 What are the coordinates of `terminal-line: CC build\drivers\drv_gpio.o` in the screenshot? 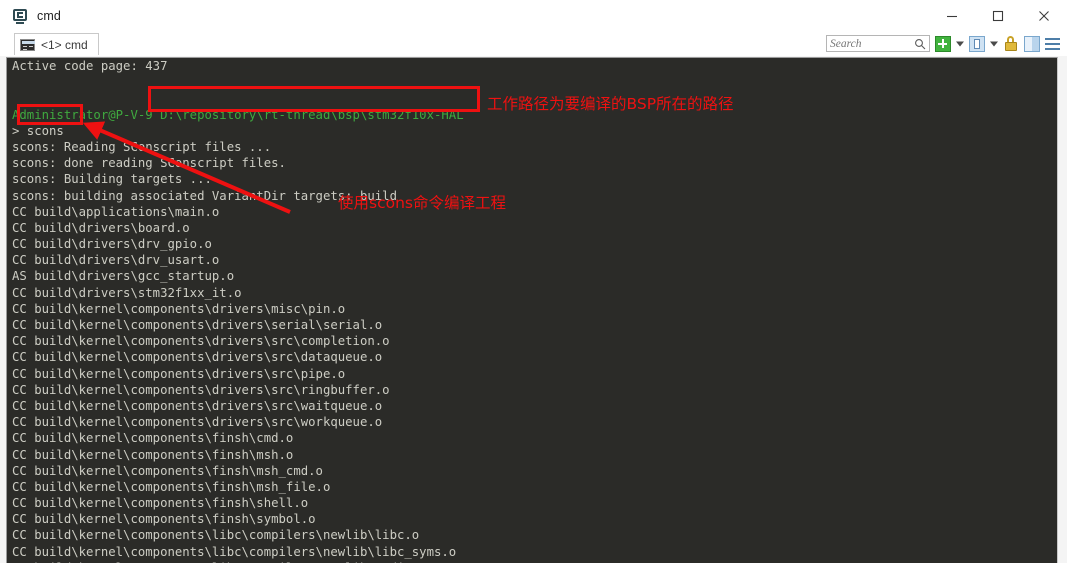 It's located at (112, 244).